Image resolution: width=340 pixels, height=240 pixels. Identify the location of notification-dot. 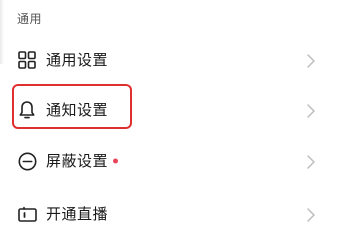
(115, 161).